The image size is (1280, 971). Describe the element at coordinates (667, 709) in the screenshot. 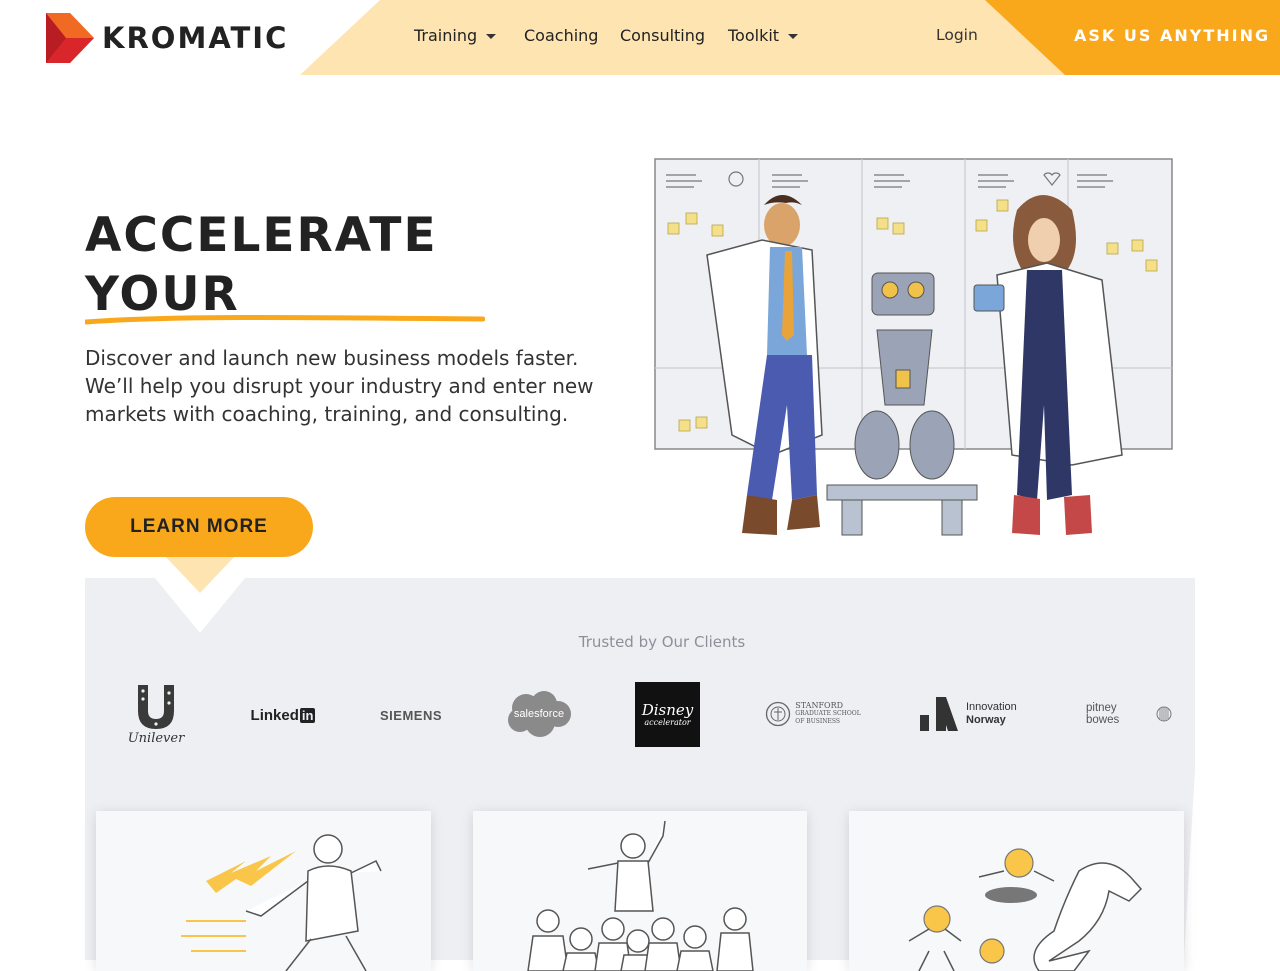

I see `disney-logo-text: Disney` at that location.